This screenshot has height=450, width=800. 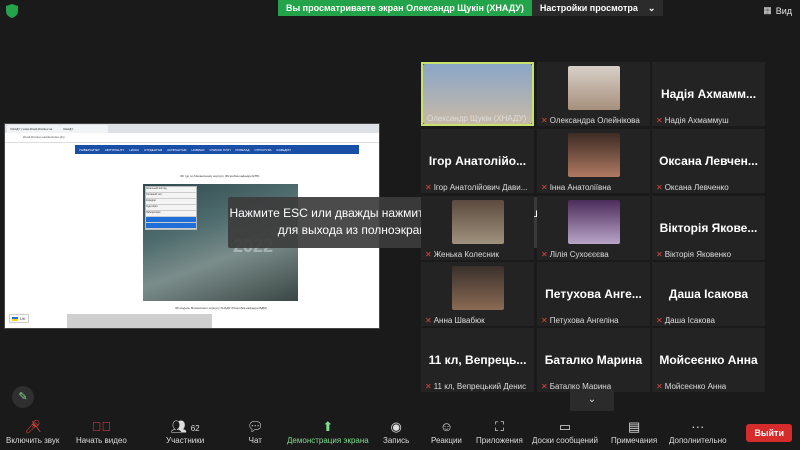 What do you see at coordinates (634, 431) in the screenshot?
I see `notes-button: ▤ Примечания` at bounding box center [634, 431].